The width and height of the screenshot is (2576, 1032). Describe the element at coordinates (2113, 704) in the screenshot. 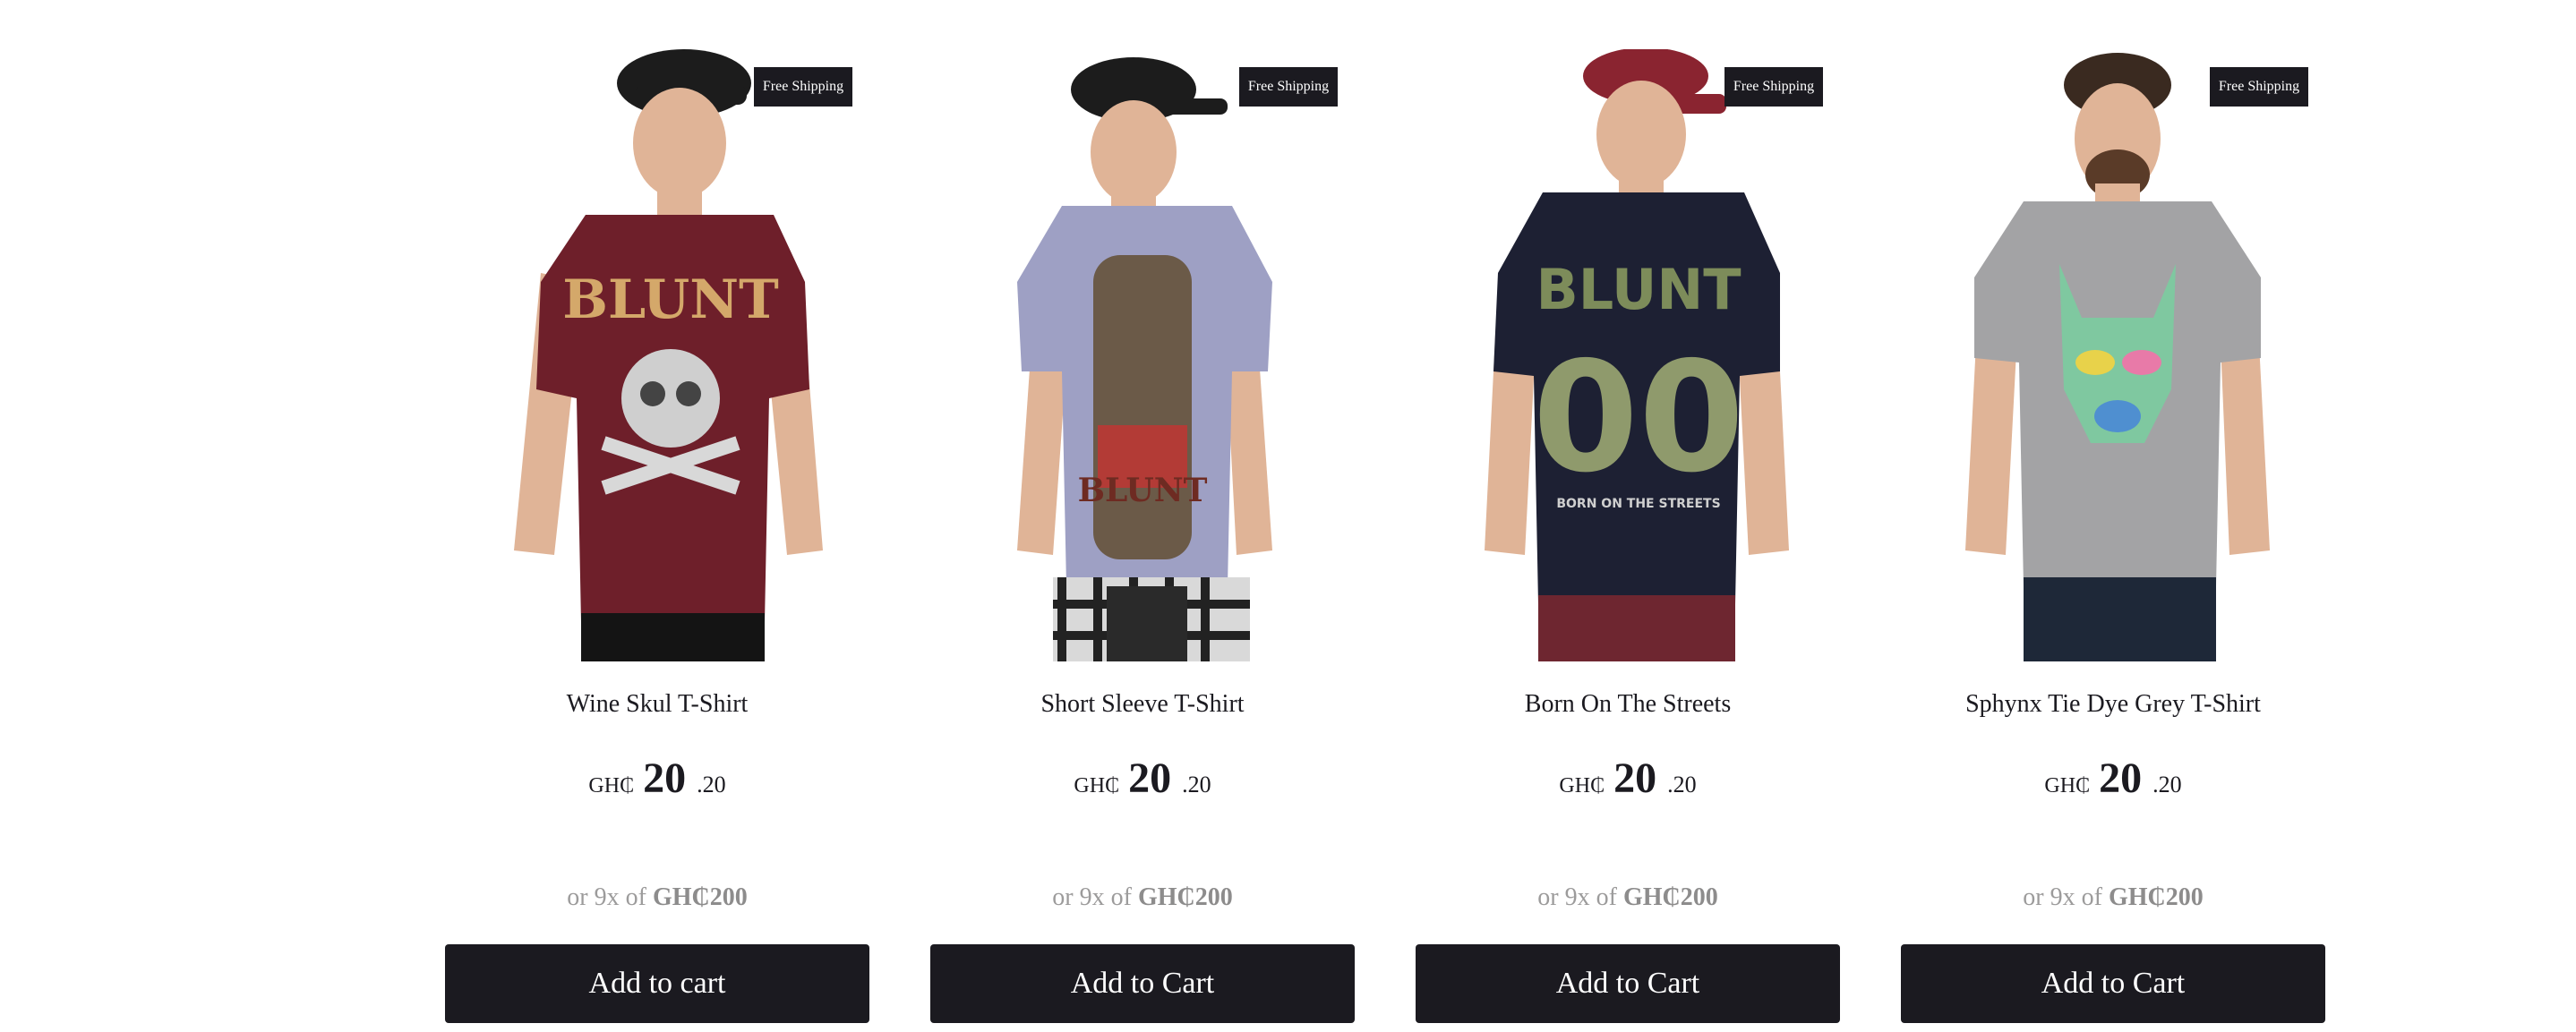

I see `product-title: Sphynx Tie Dye Grey T-Shirt` at that location.